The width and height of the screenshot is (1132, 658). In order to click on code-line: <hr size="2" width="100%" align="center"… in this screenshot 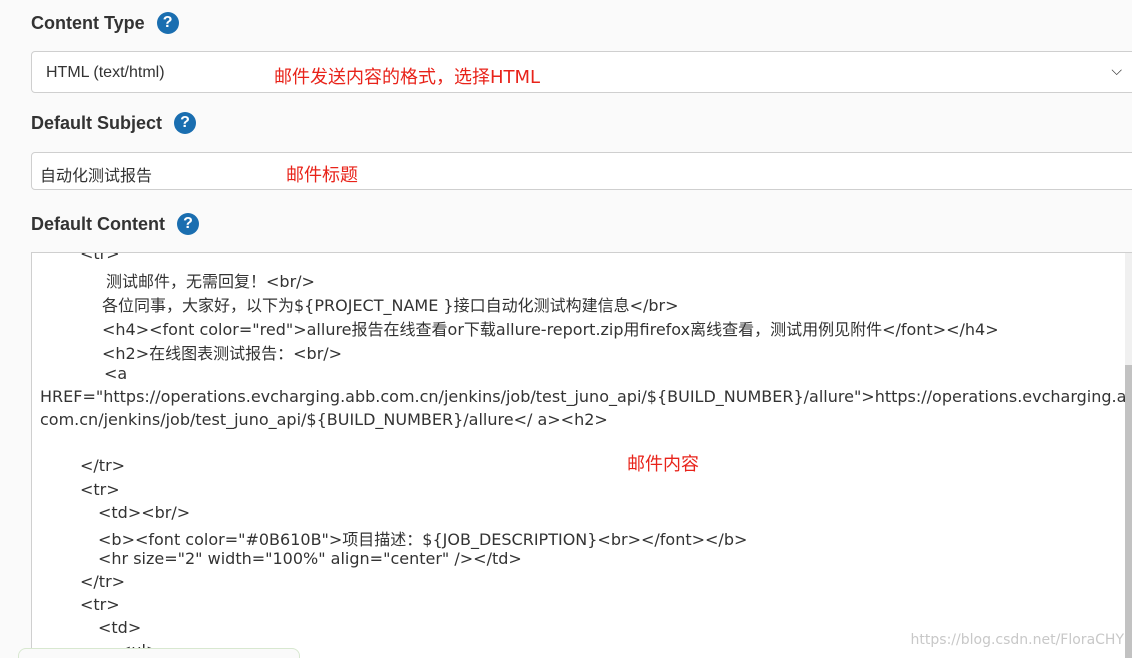, I will do `click(310, 558)`.